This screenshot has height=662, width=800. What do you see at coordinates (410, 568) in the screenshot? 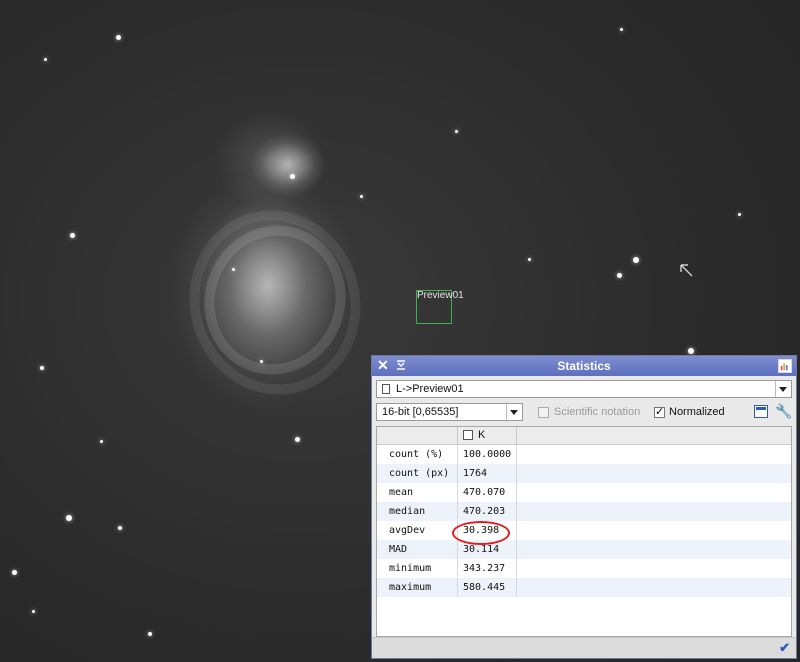
I see `row-name: minimum` at bounding box center [410, 568].